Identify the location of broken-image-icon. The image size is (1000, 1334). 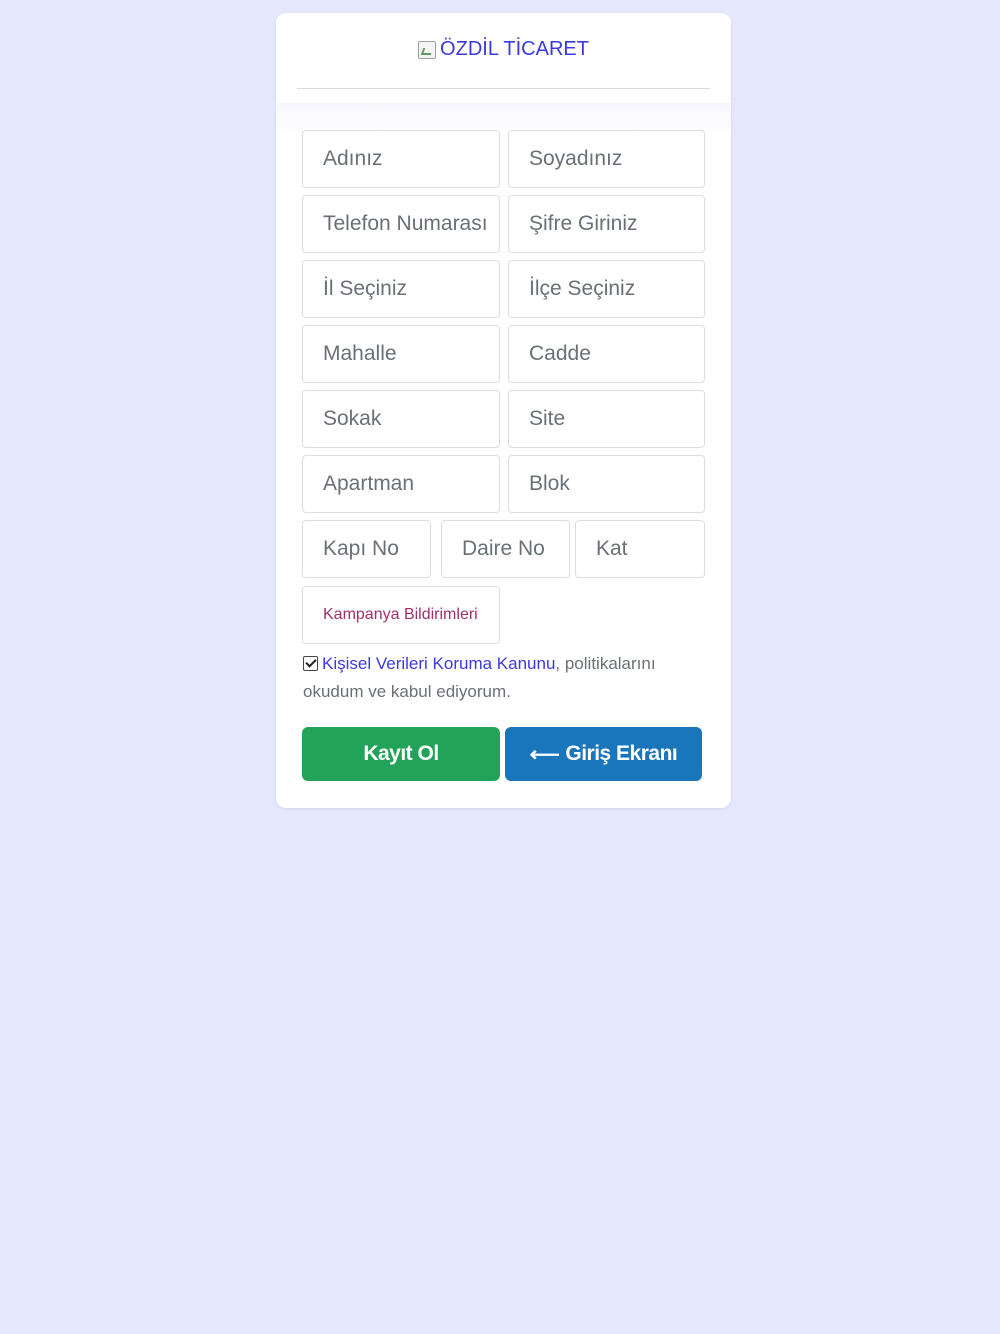
(427, 49).